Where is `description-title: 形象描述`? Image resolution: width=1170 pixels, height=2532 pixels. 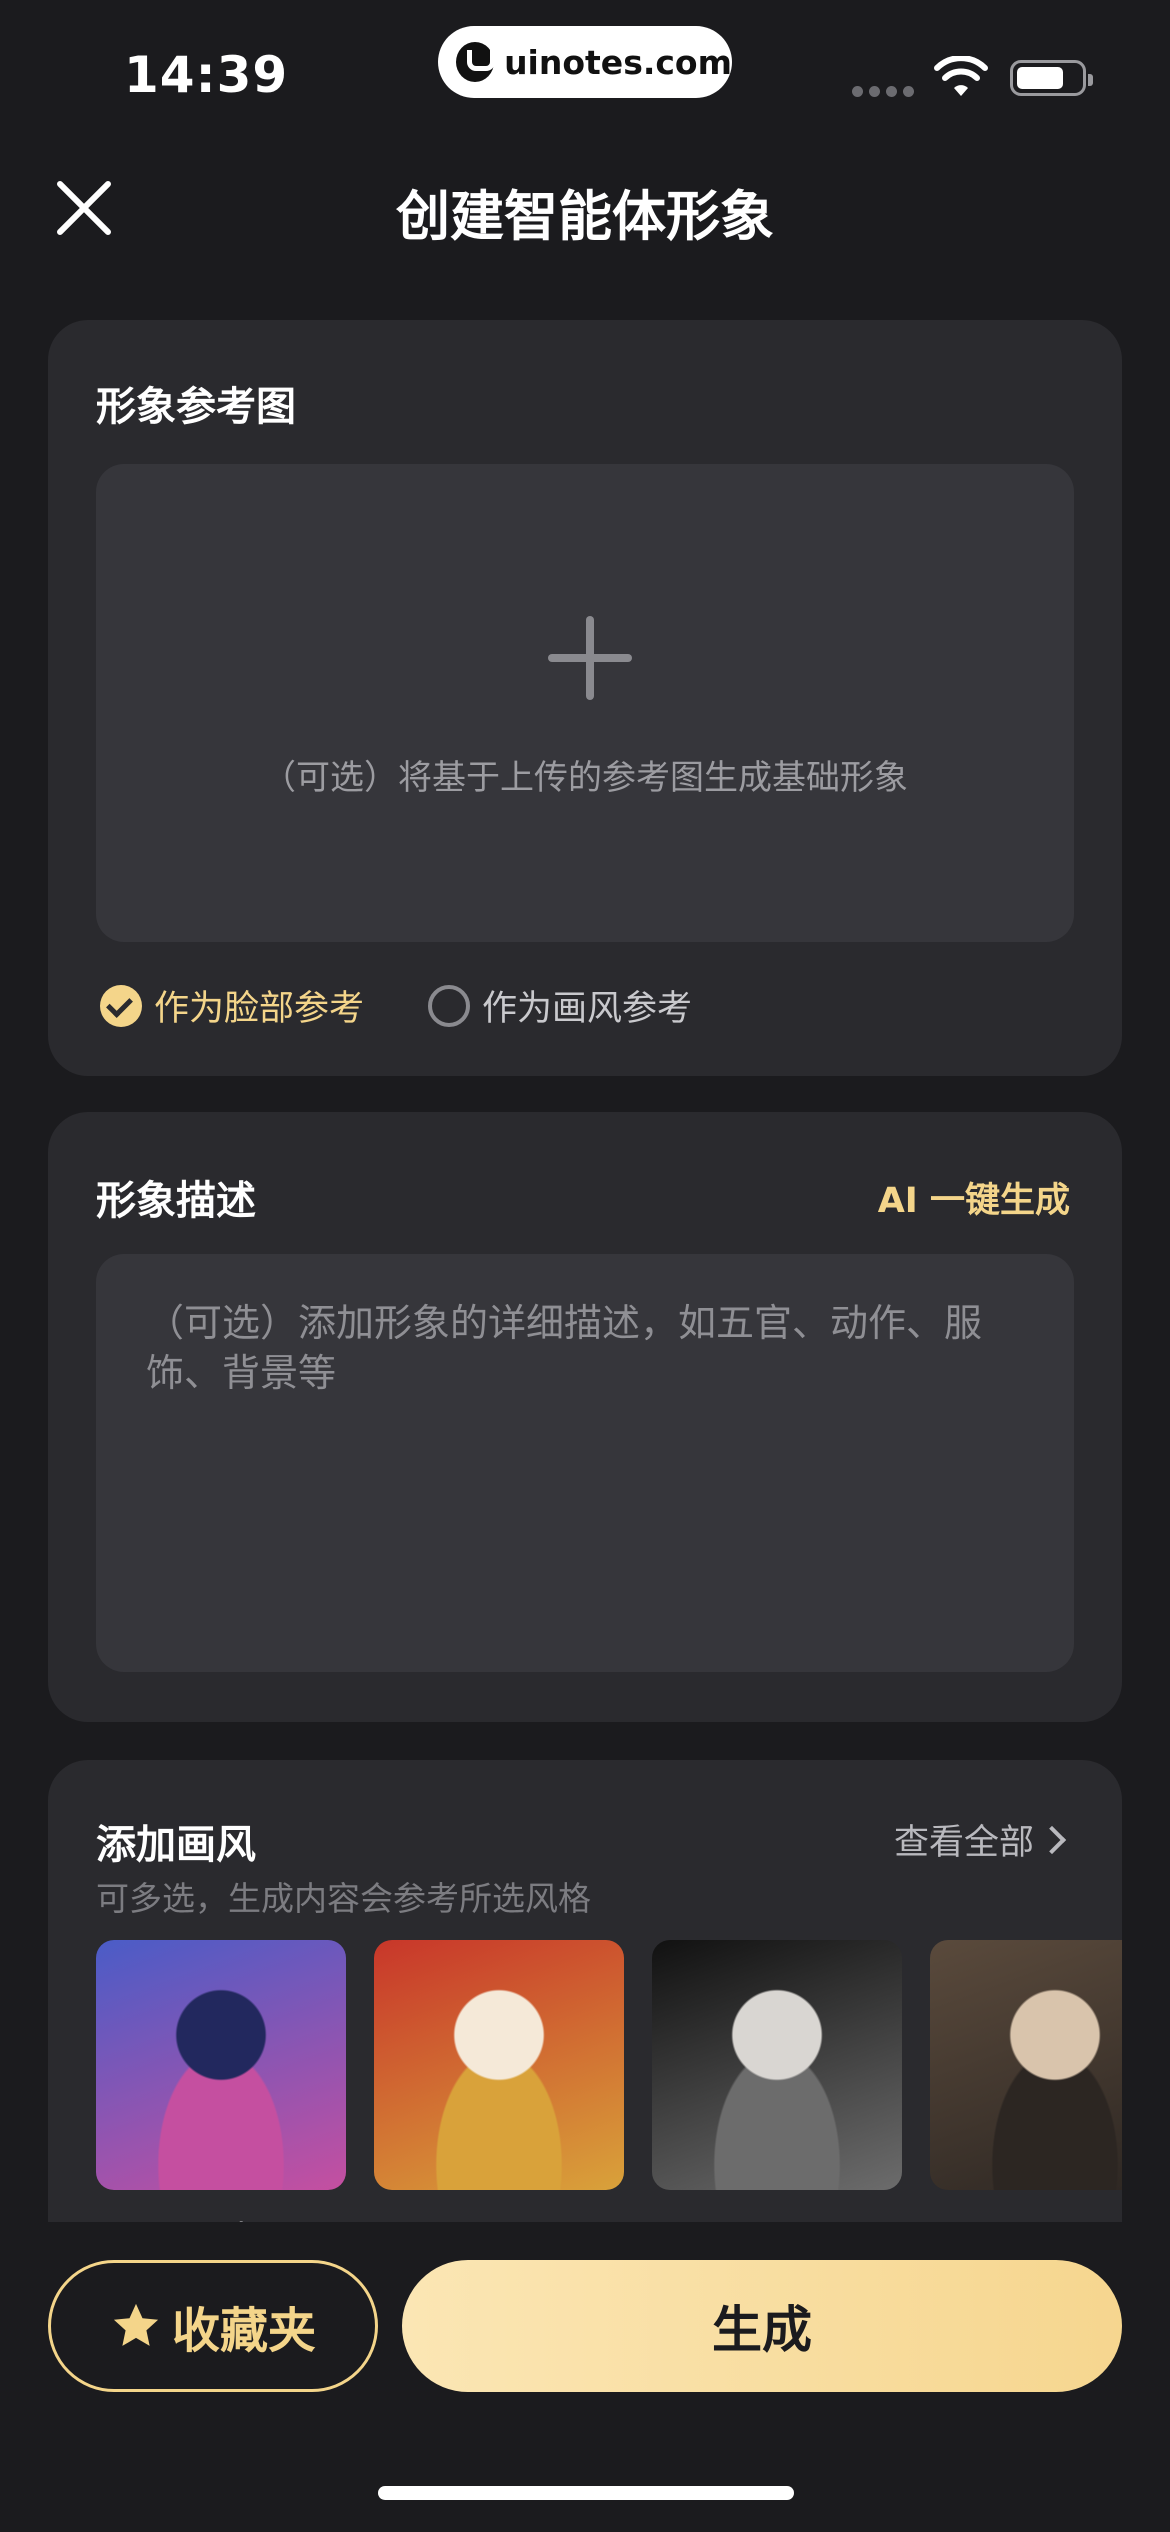 description-title: 形象描述 is located at coordinates (176, 1201).